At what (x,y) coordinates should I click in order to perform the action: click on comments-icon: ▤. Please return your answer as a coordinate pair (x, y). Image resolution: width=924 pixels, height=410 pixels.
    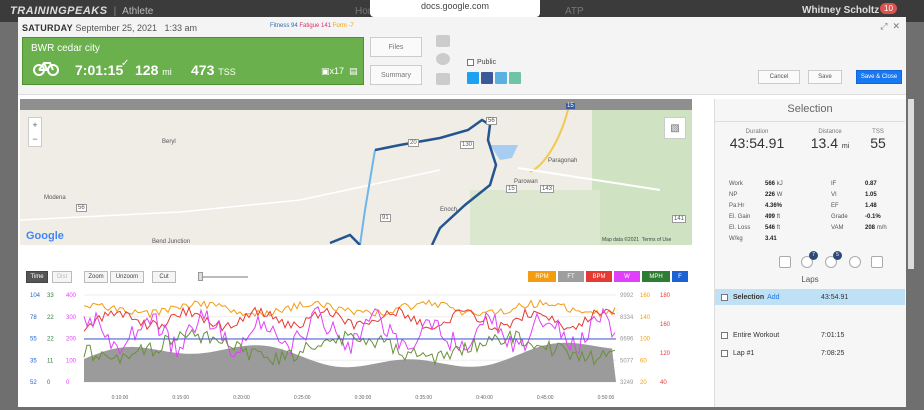
    Looking at the image, I should click on (353, 71).